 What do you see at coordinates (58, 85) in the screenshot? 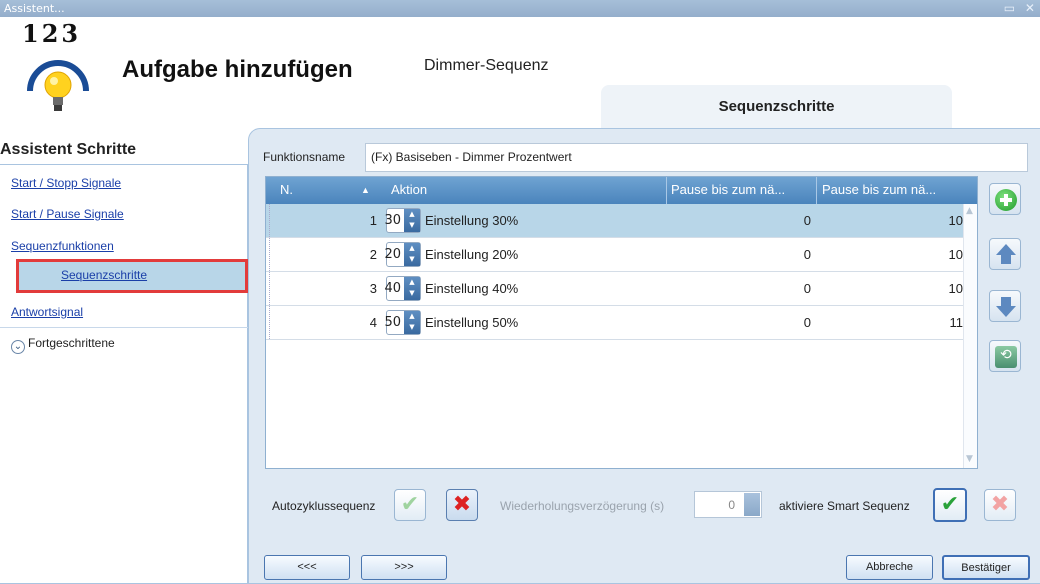
I see `lightbulb-icon` at bounding box center [58, 85].